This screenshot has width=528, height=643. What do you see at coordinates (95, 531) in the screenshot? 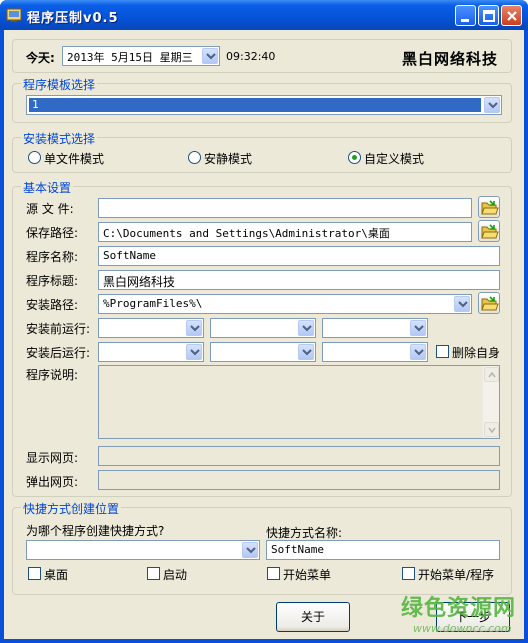
I see `shortcut-which-label: 为哪个程序创建快捷方式?` at bounding box center [95, 531].